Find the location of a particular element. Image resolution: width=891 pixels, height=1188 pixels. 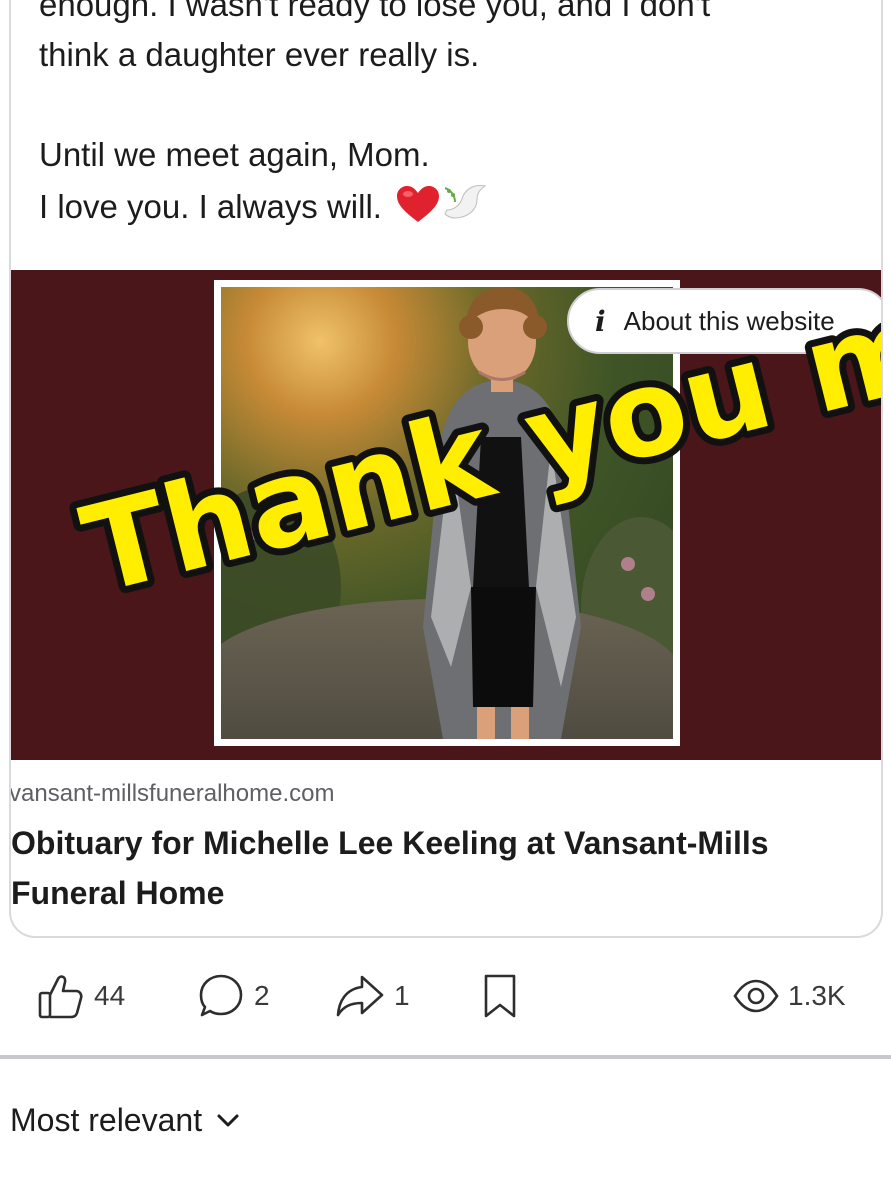

bookmark-icon is located at coordinates (500, 996).